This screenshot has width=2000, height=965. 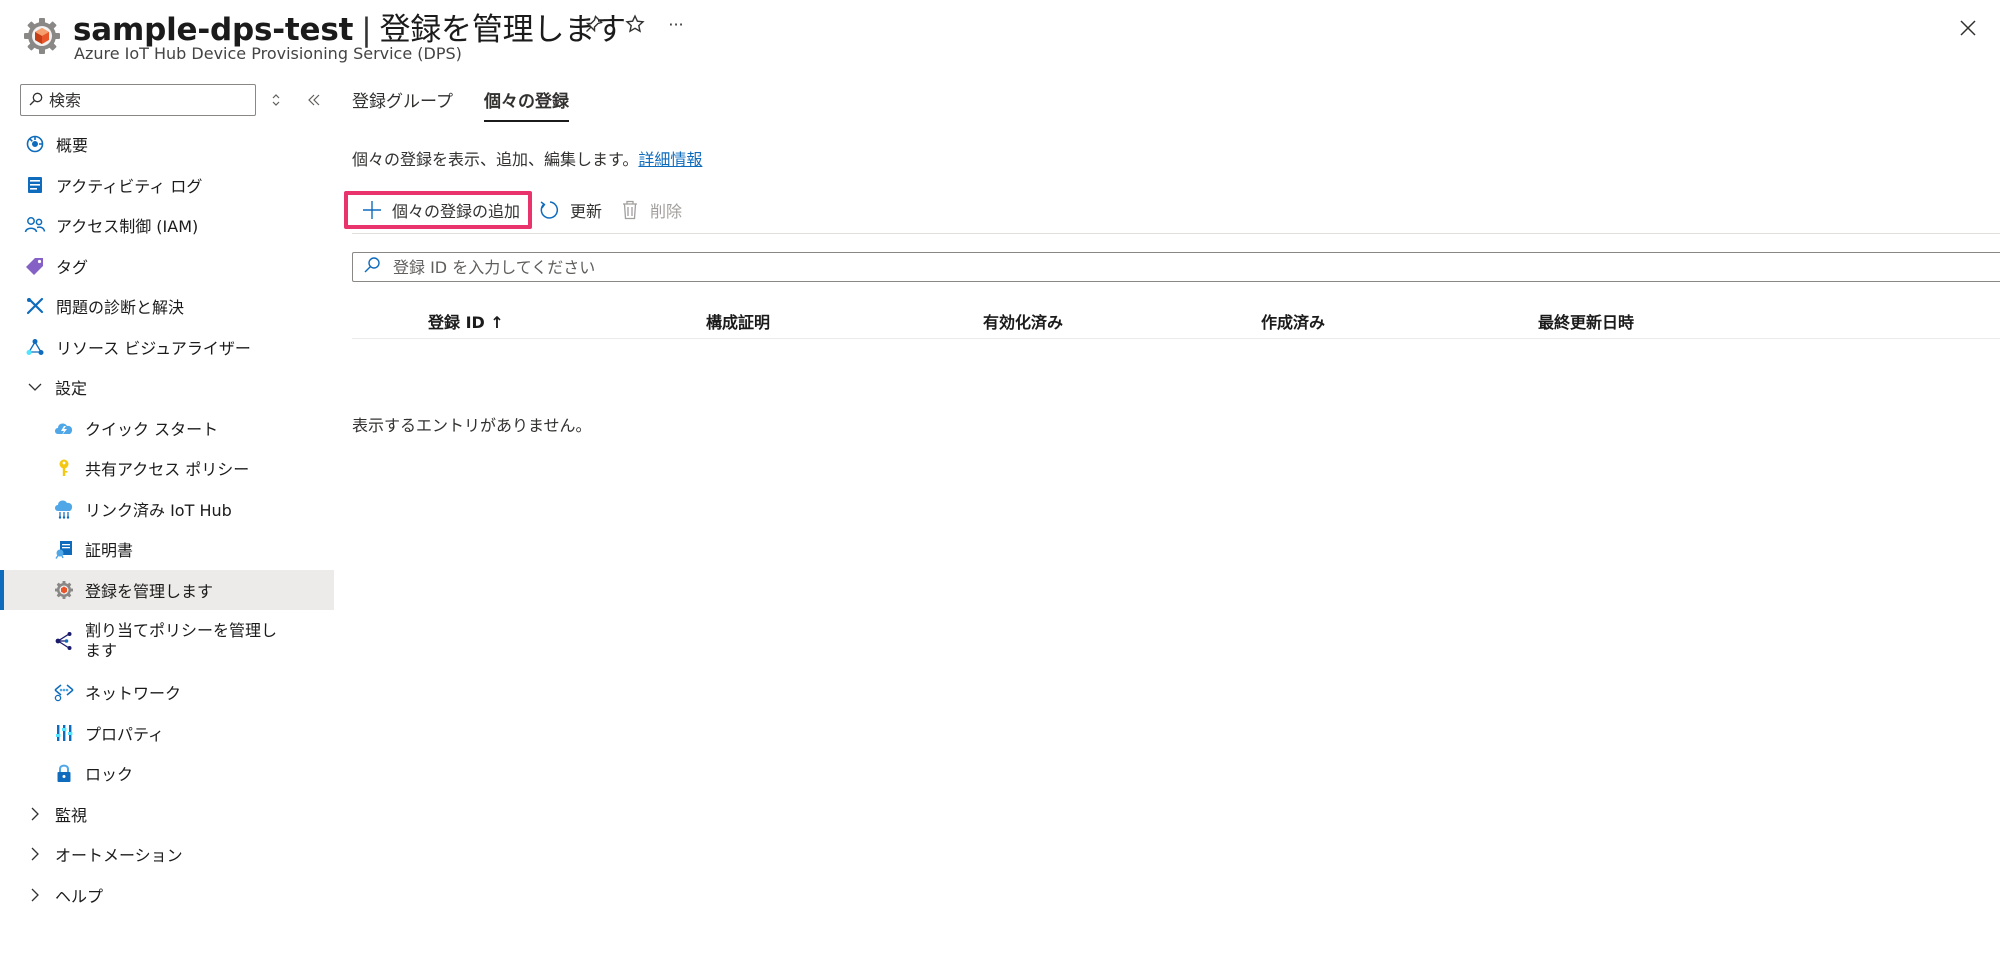 I want to click on add-individual-enrollment-button: 個々の登録の追加, so click(x=438, y=210).